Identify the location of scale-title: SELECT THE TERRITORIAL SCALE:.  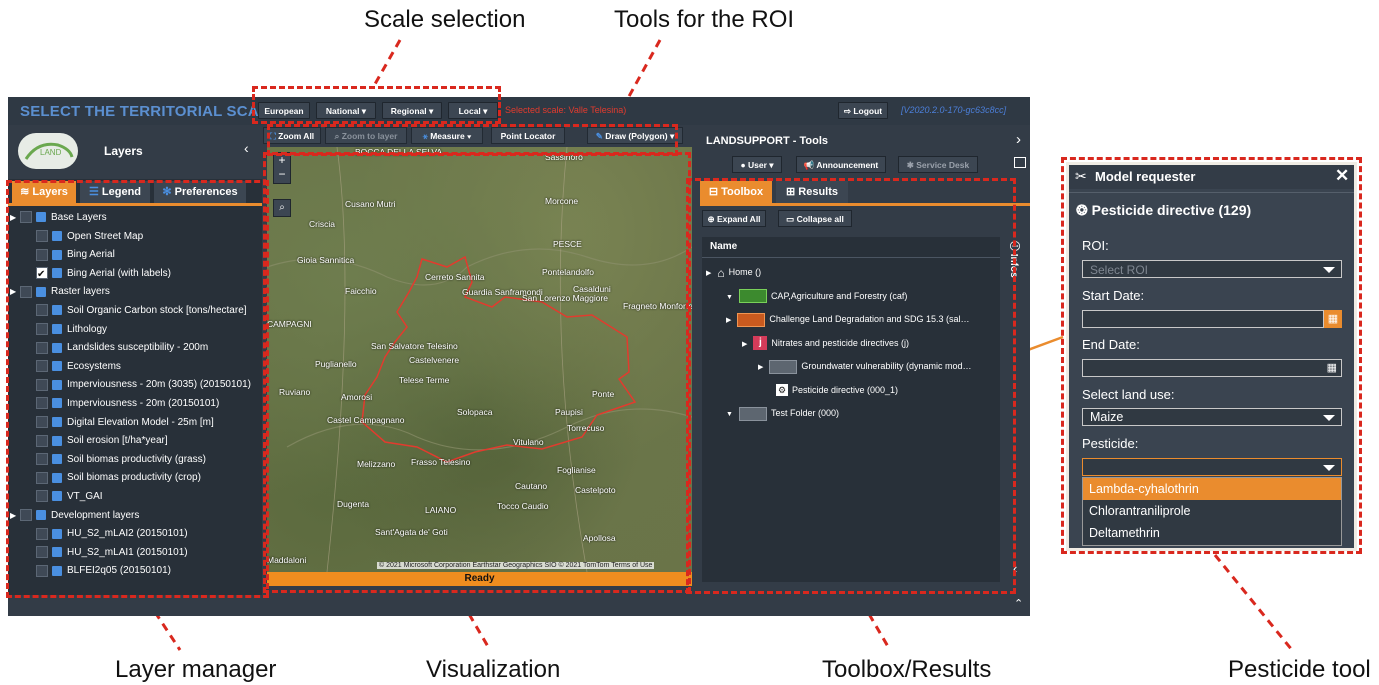
(152, 111).